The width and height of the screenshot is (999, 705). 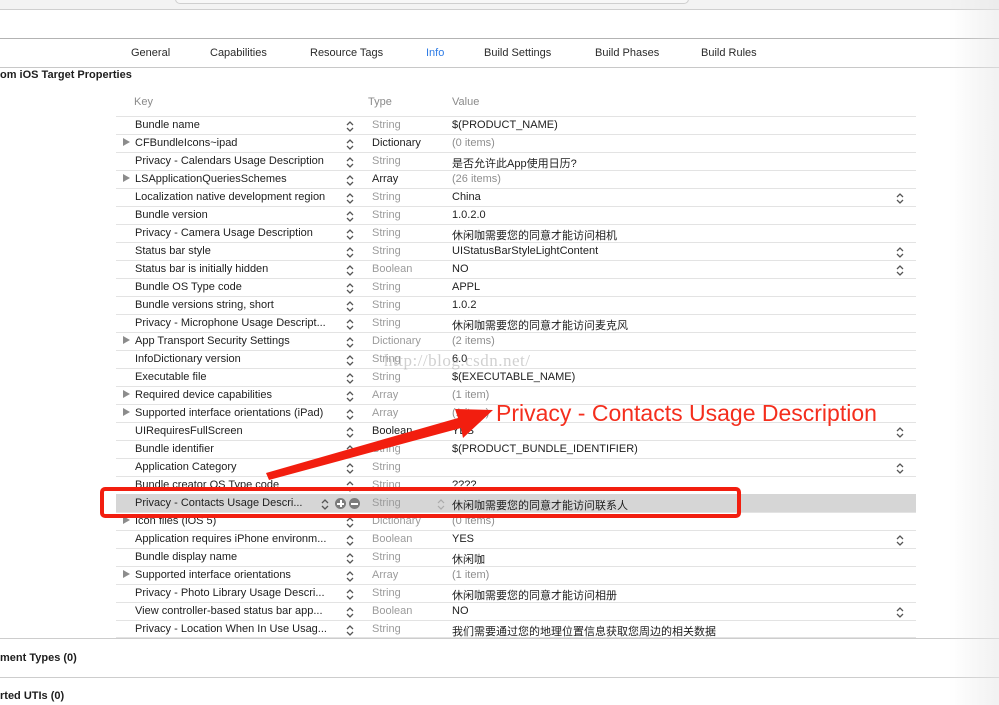 What do you see at coordinates (516, 125) in the screenshot?
I see `table-row: Bundle name String $(PRODUCT_NAME)` at bounding box center [516, 125].